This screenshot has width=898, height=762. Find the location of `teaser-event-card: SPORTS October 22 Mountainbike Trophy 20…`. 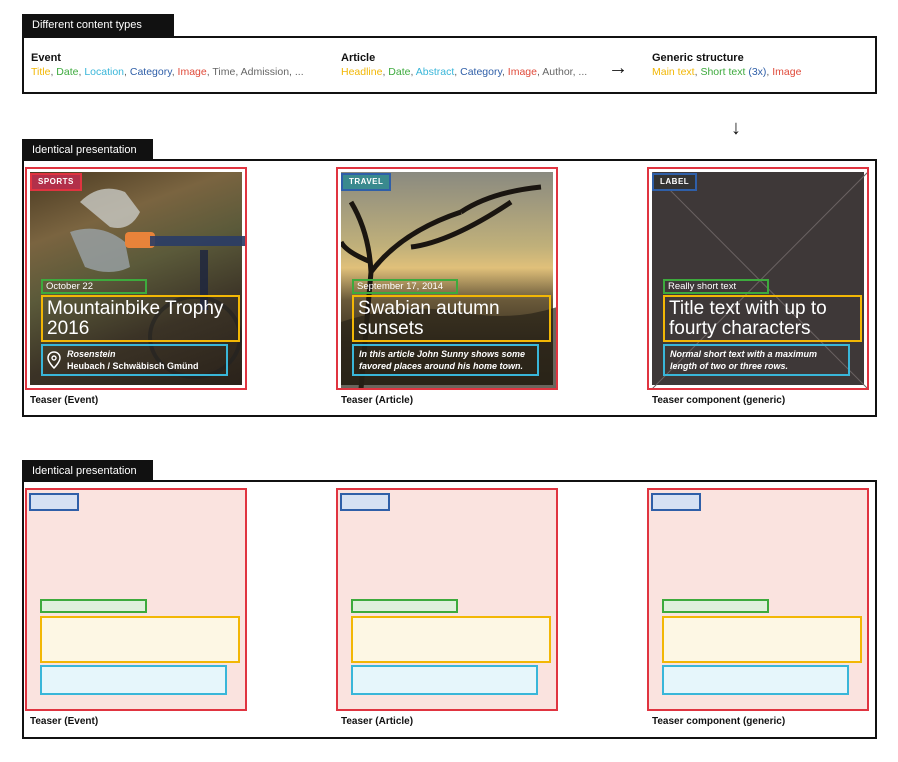

teaser-event-card: SPORTS October 22 Mountainbike Trophy 20… is located at coordinates (136, 278).